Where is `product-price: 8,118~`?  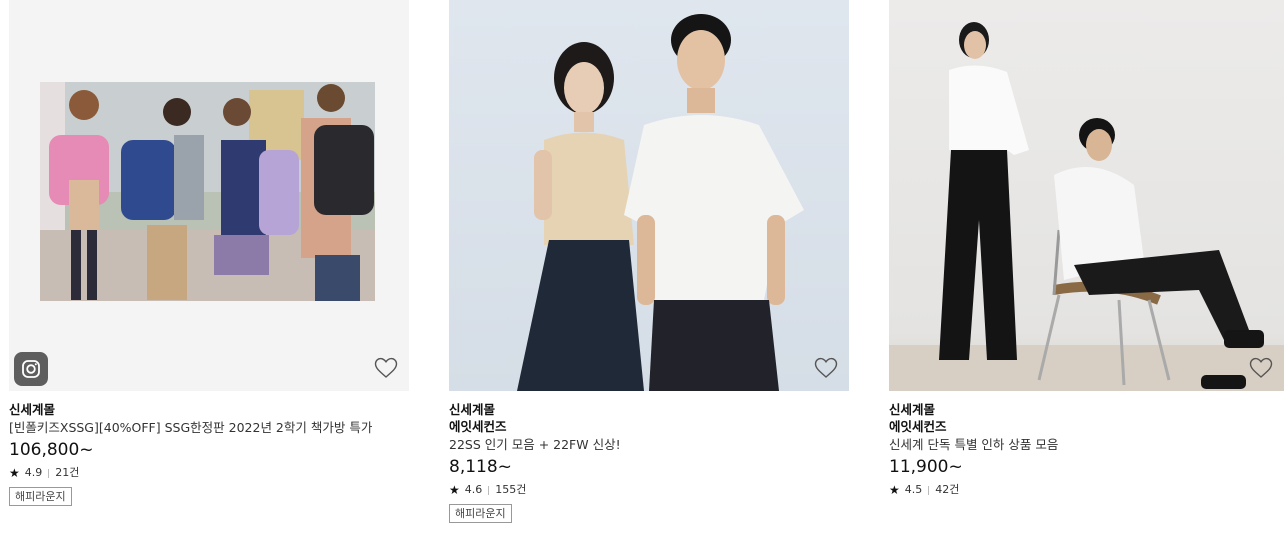 product-price: 8,118~ is located at coordinates (480, 467).